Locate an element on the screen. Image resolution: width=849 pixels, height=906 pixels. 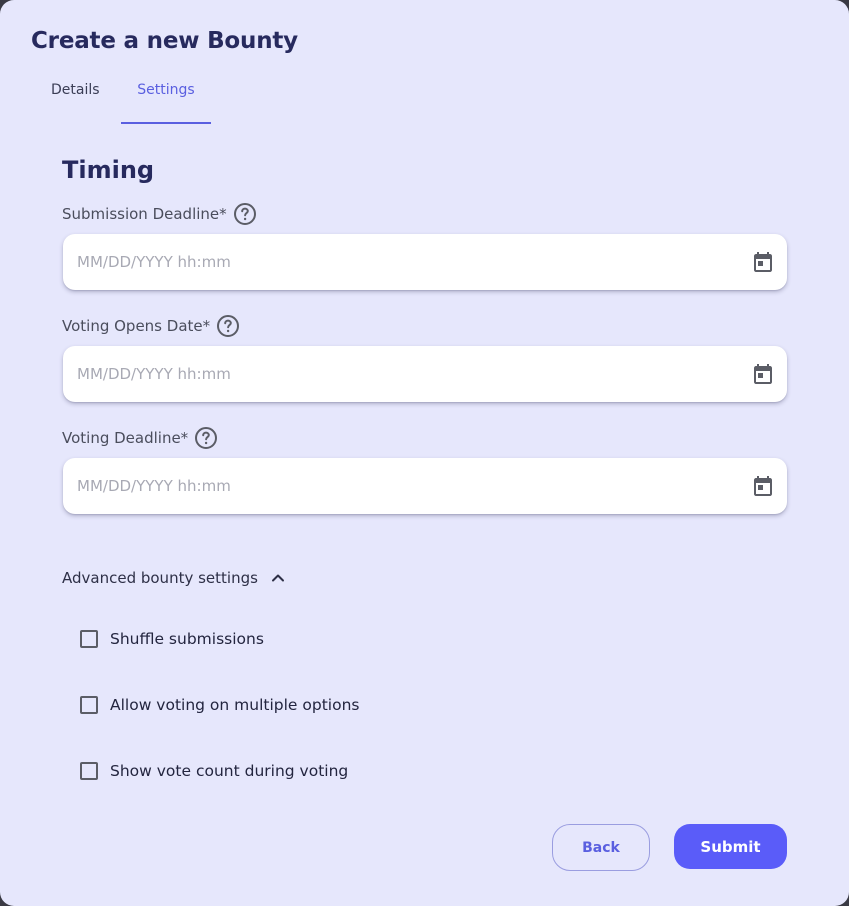
voting-deadline-label: Voting Deadline* is located at coordinates (140, 438).